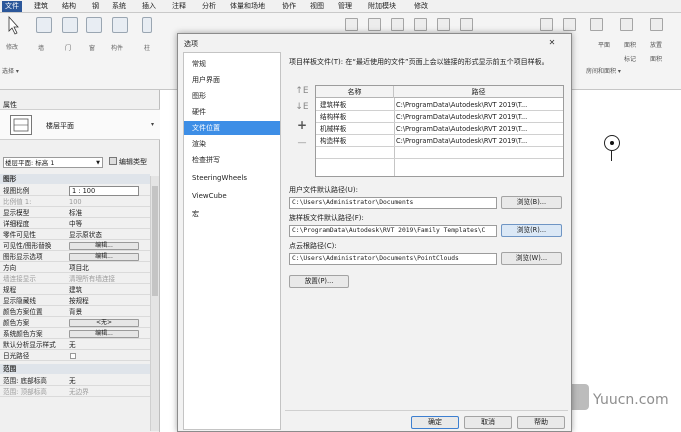  Describe the element at coordinates (179, 6) in the screenshot. I see `tab-annotate: 注释` at that location.